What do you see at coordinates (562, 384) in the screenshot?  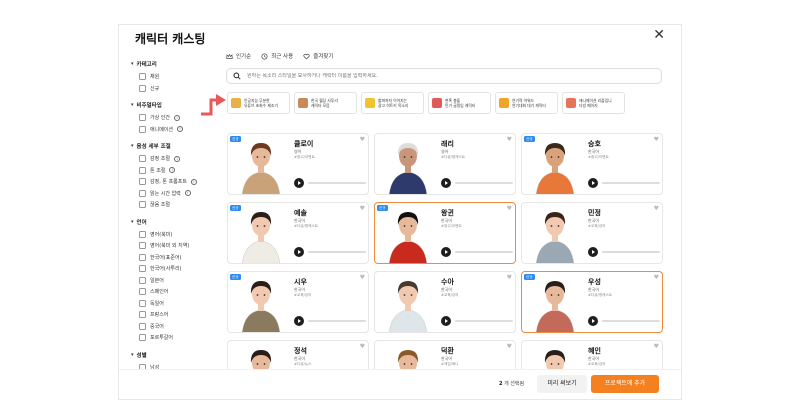 I see `preview-button: 미리 써보기` at bounding box center [562, 384].